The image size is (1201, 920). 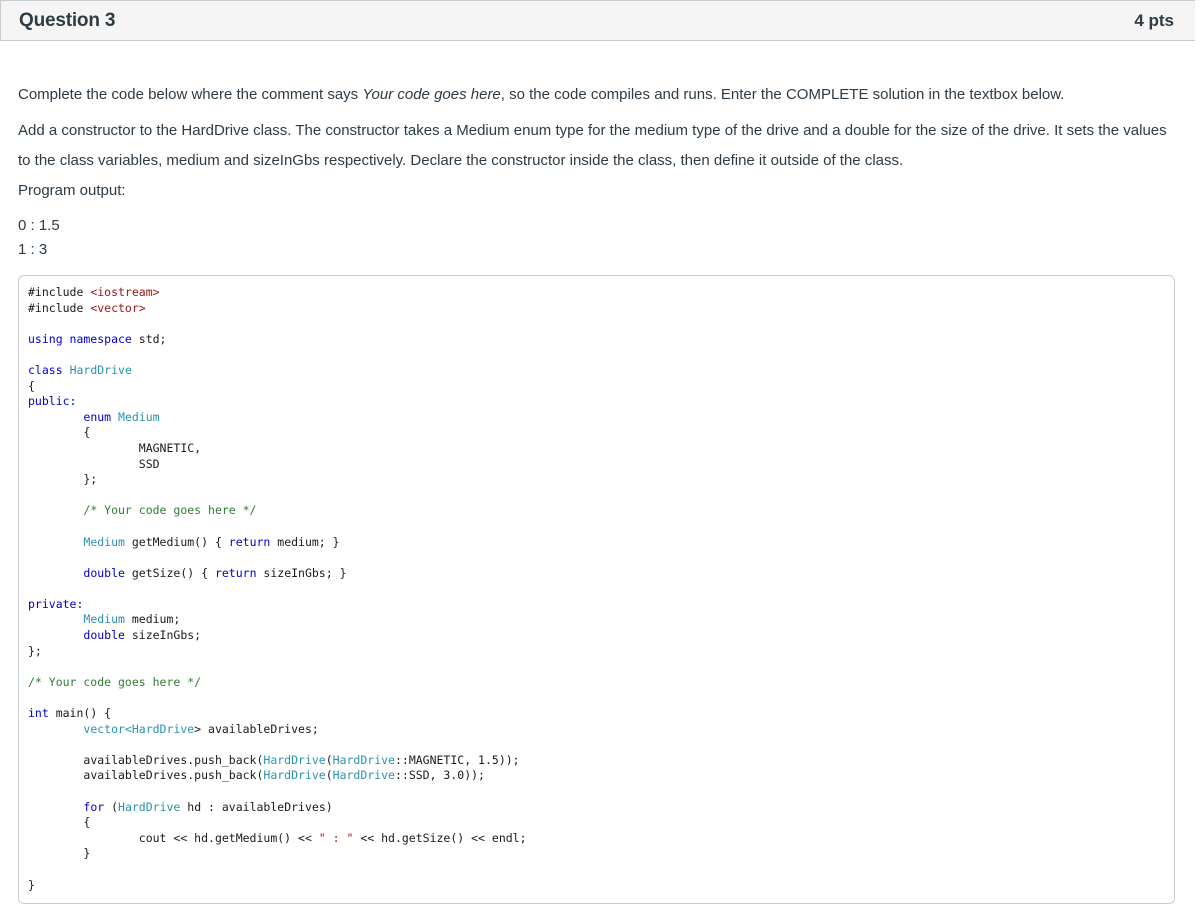 I want to click on code-token: > availableDrives;, so click(x=256, y=728).